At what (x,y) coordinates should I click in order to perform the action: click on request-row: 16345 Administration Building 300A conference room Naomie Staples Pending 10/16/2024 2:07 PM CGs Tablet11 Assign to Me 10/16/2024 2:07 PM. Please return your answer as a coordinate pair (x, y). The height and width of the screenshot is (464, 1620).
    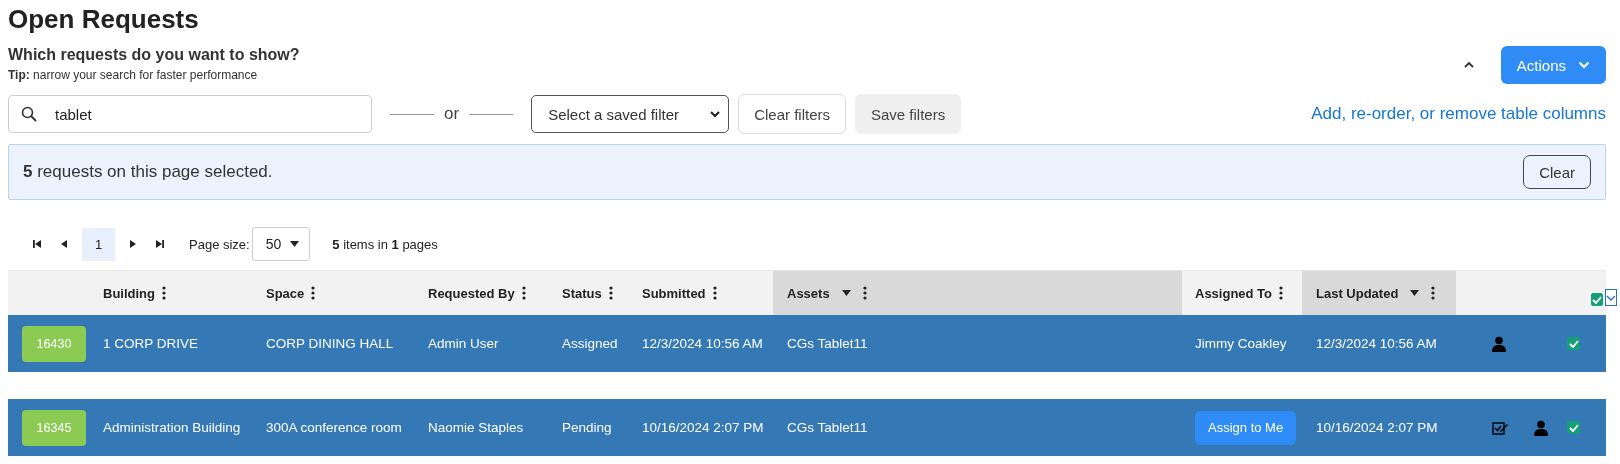
    Looking at the image, I should click on (807, 427).